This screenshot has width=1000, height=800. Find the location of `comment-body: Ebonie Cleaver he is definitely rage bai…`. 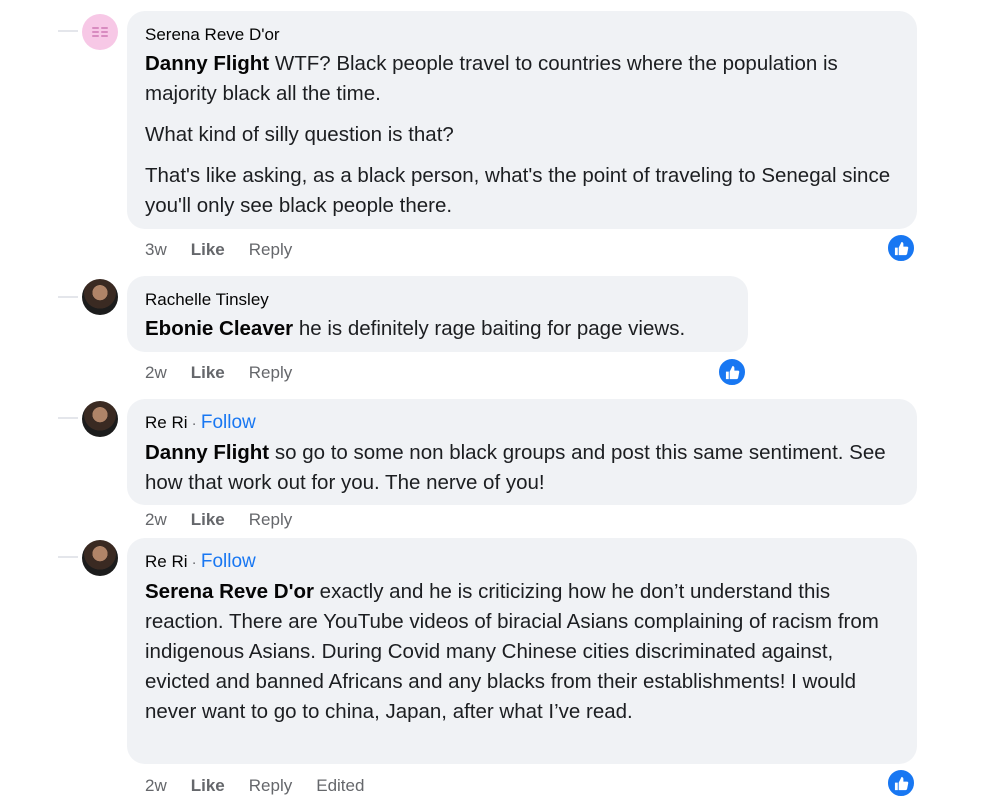

comment-body: Ebonie Cleaver he is definitely rage bai… is located at coordinates (415, 328).